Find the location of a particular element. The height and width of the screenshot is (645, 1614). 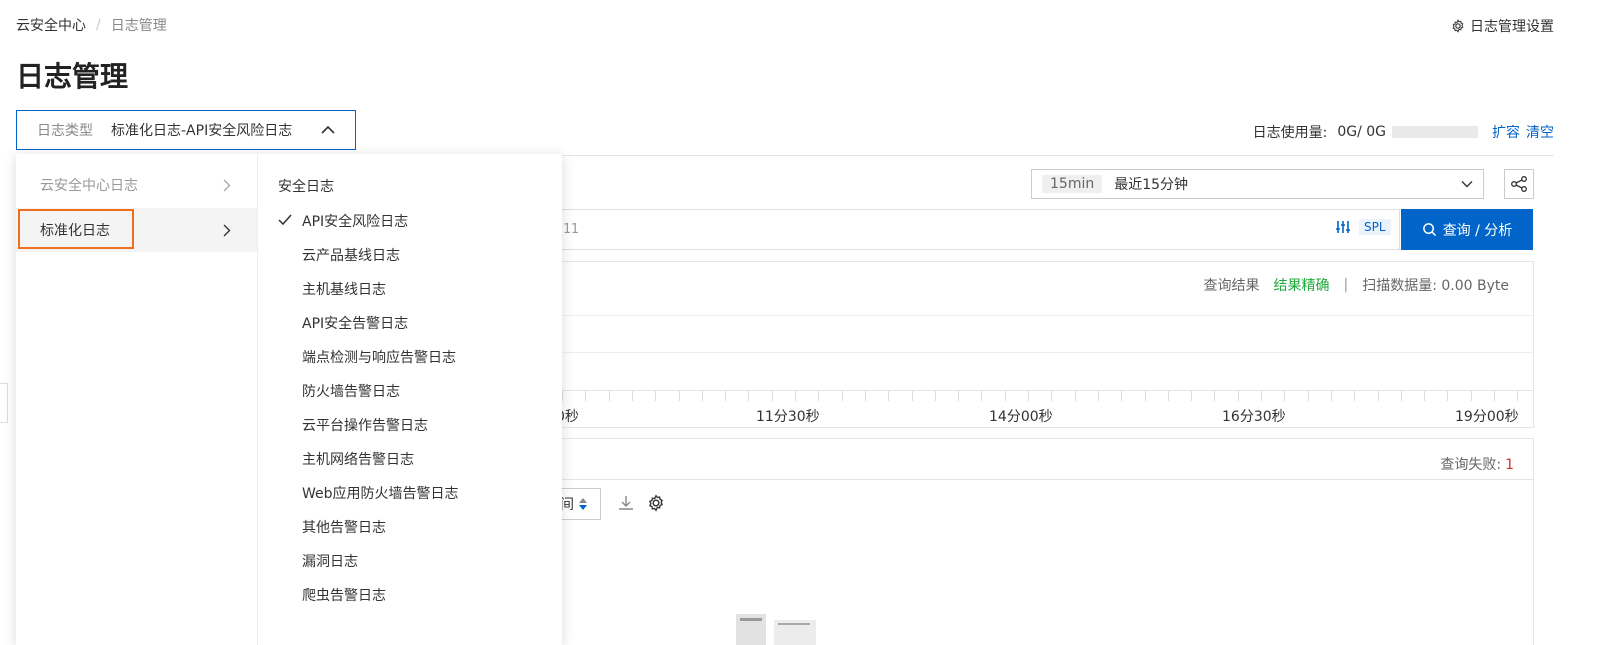

log-option-item: 爬虫告警日志 is located at coordinates (410, 595).